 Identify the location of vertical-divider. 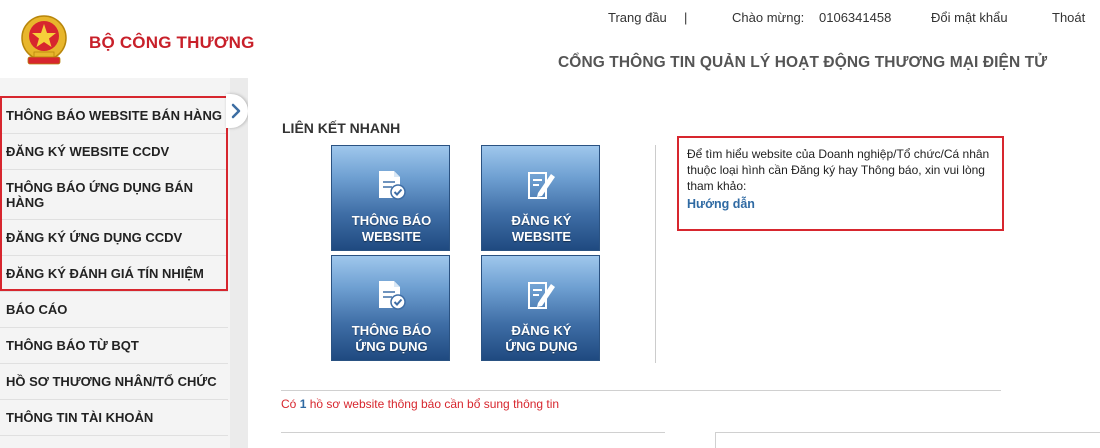
(655, 254).